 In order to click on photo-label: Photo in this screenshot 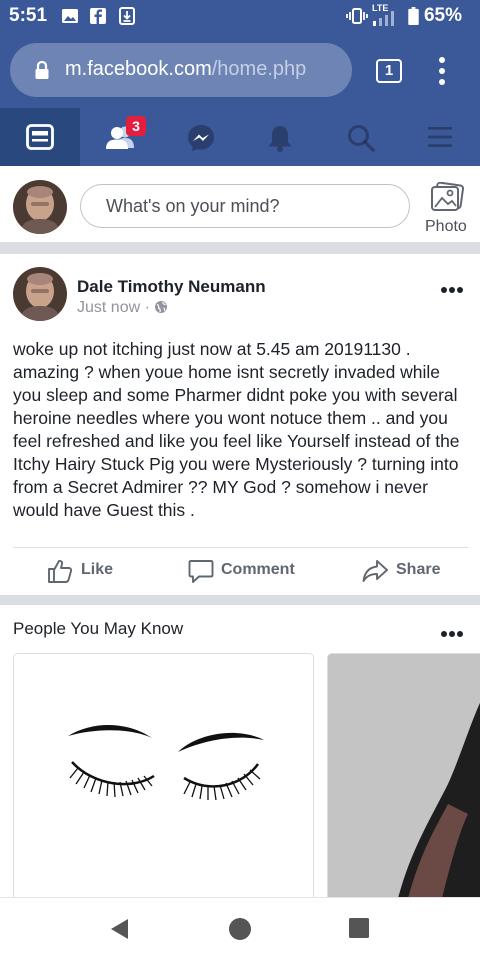, I will do `click(446, 226)`.